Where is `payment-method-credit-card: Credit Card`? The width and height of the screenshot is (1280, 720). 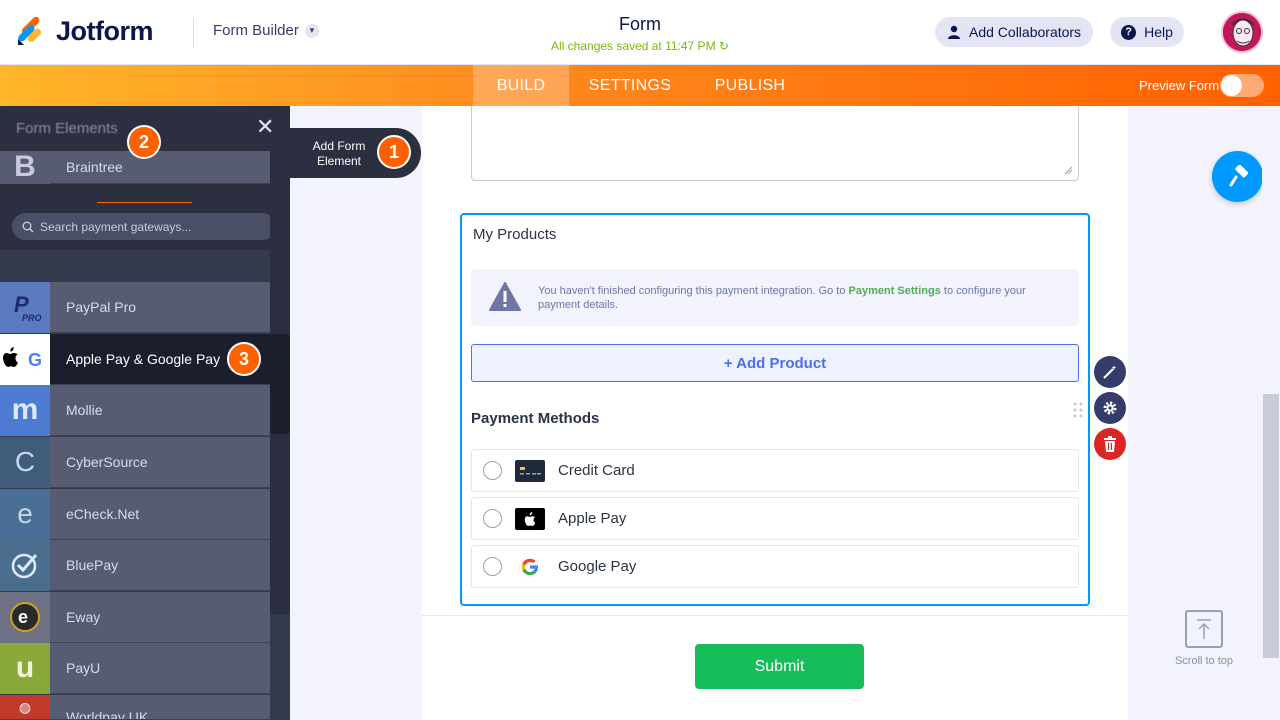 payment-method-credit-card: Credit Card is located at coordinates (775, 470).